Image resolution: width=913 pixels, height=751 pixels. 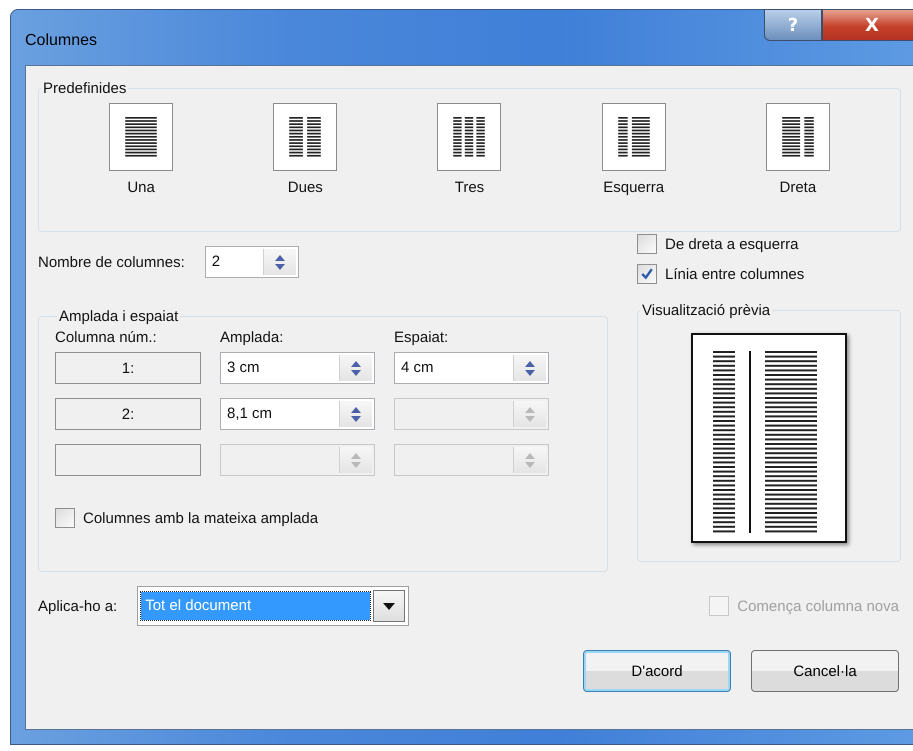 I want to click on width-spin-field: 3 cm, so click(x=297, y=368).